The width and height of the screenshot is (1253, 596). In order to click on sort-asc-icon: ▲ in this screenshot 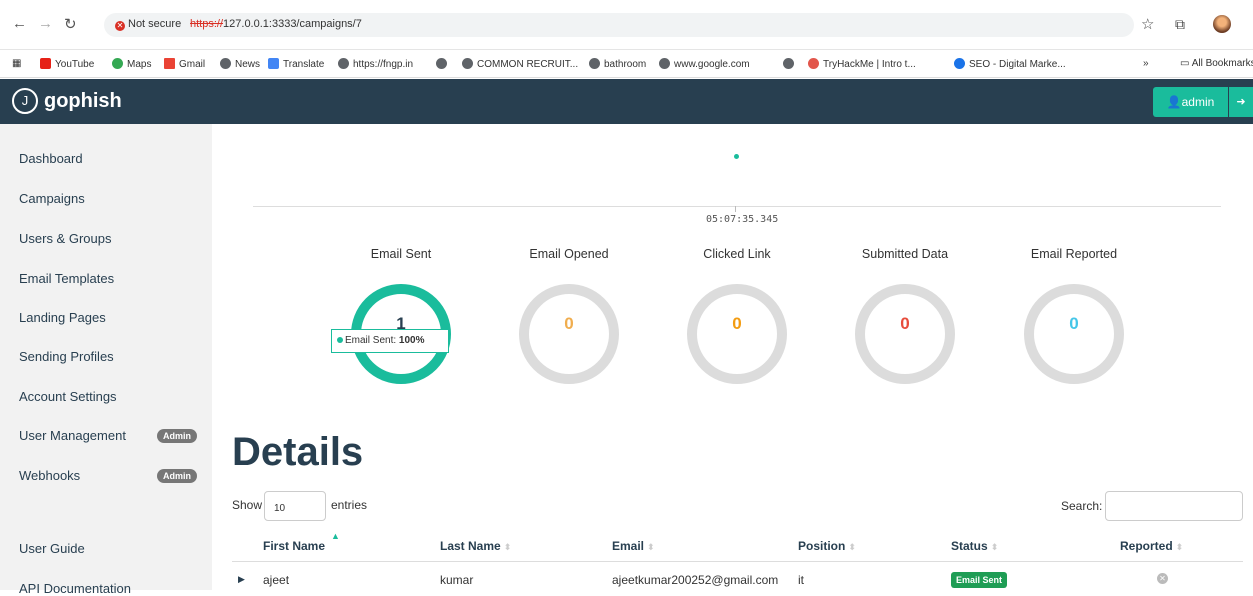, I will do `click(335, 536)`.